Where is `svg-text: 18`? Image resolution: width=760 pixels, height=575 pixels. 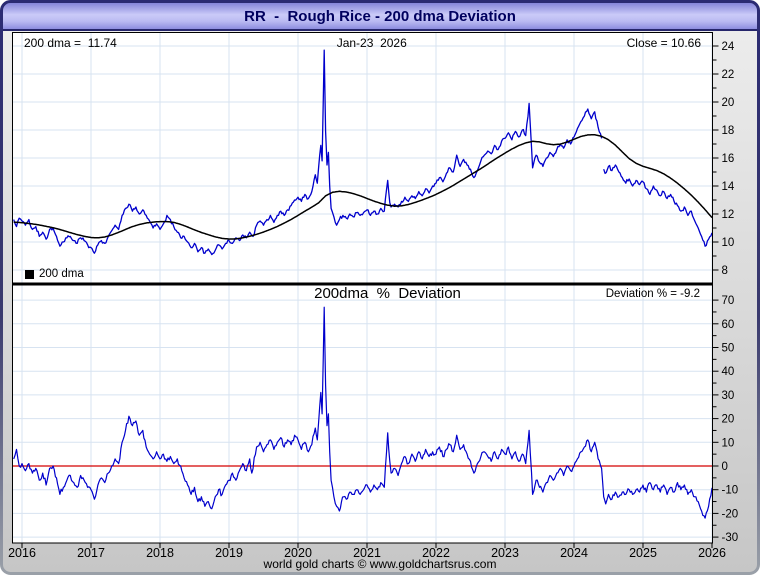 svg-text: 18 is located at coordinates (728, 131).